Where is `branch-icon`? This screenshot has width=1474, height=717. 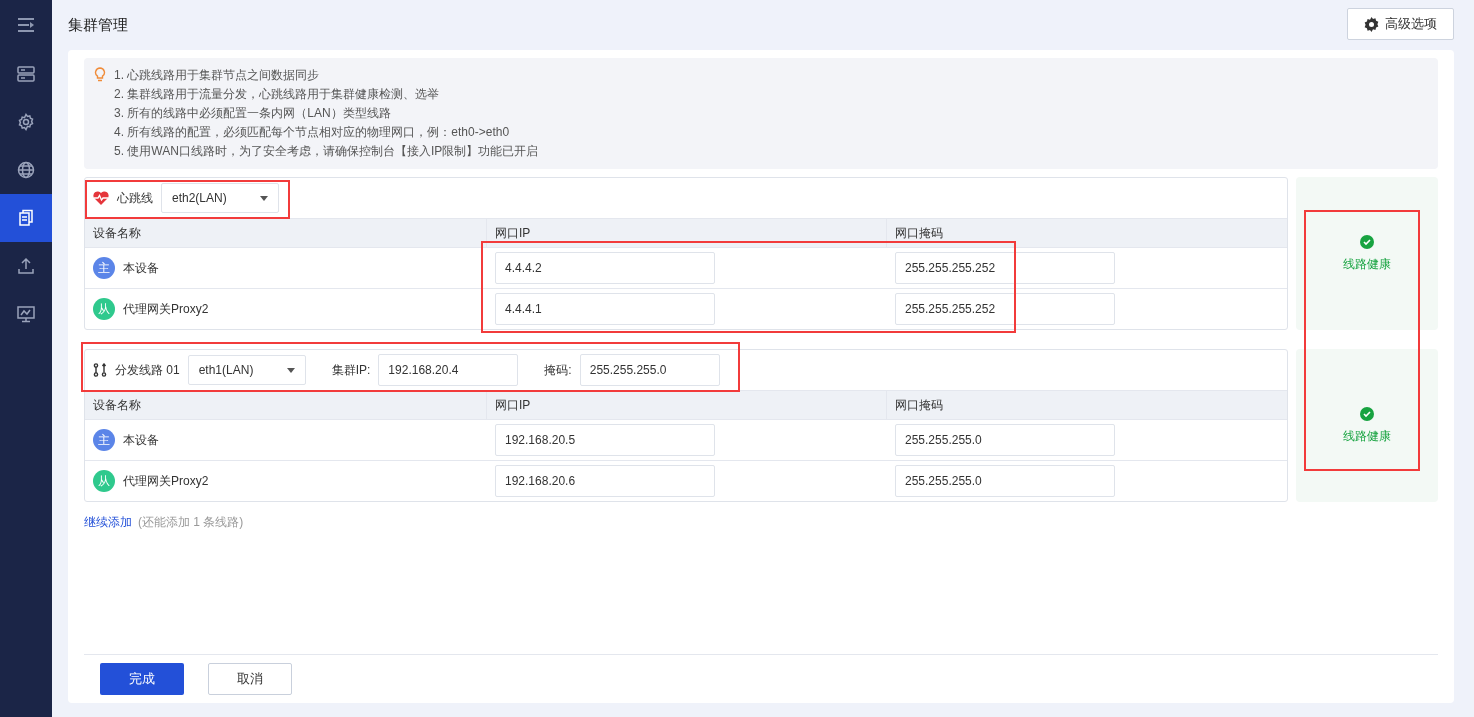 branch-icon is located at coordinates (100, 370).